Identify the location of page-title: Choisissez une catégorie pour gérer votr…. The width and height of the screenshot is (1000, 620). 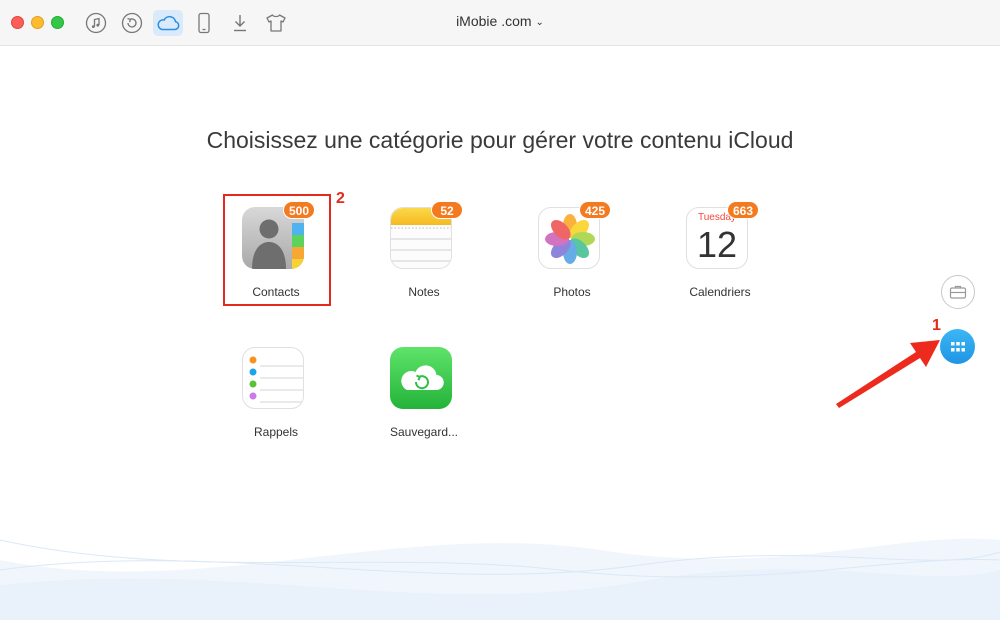
(500, 140).